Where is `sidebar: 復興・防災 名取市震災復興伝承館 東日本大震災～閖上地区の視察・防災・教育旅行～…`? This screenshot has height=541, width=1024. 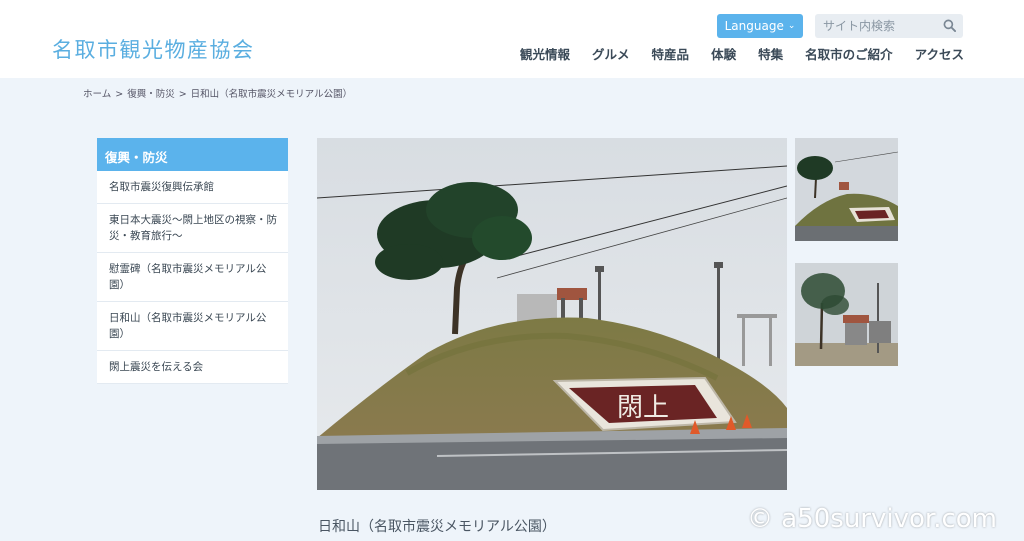
sidebar: 復興・防災 名取市震災復興伝承館 東日本大震災～閖上地区の視察・防災・教育旅行～… is located at coordinates (192, 261).